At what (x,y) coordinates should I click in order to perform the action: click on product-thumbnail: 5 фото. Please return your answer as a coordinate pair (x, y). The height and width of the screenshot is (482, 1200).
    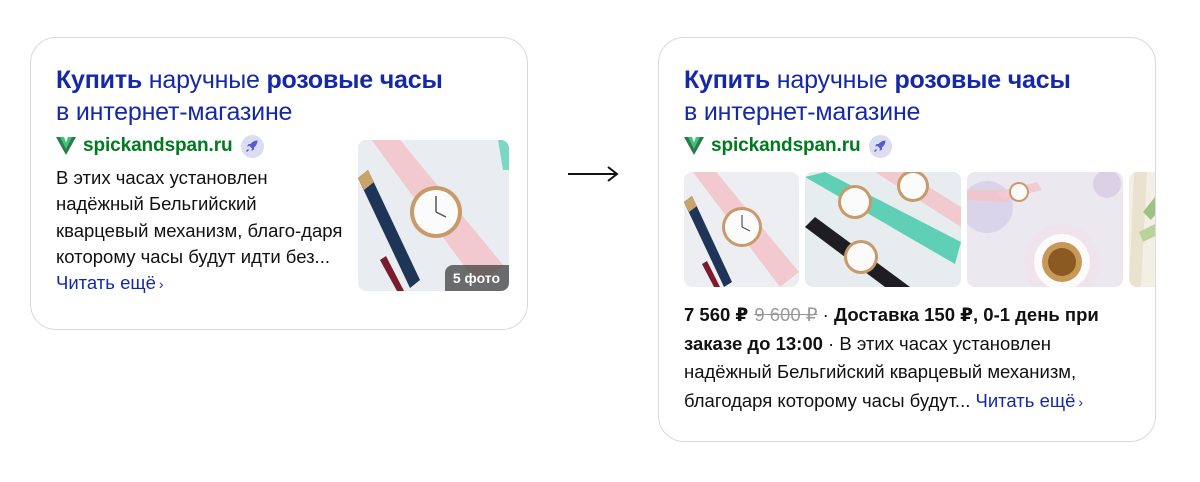
    Looking at the image, I should click on (433, 215).